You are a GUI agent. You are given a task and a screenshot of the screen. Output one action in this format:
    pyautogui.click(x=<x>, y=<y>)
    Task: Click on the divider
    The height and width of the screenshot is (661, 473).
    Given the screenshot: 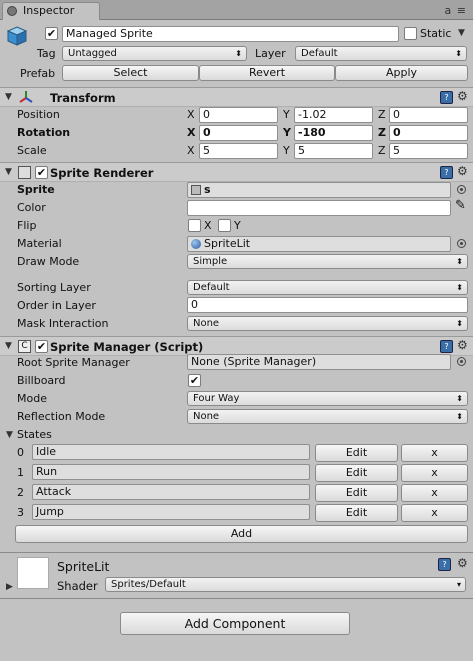 What is the action you would take?
    pyautogui.click(x=236, y=552)
    